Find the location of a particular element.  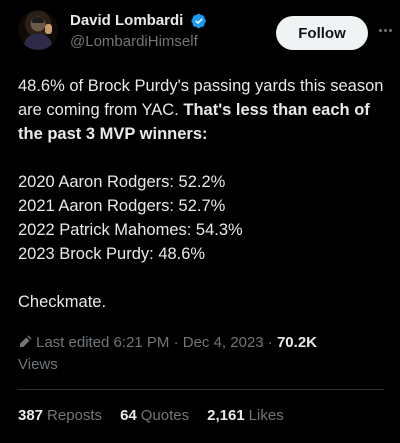

views-label: Views is located at coordinates (38, 364).